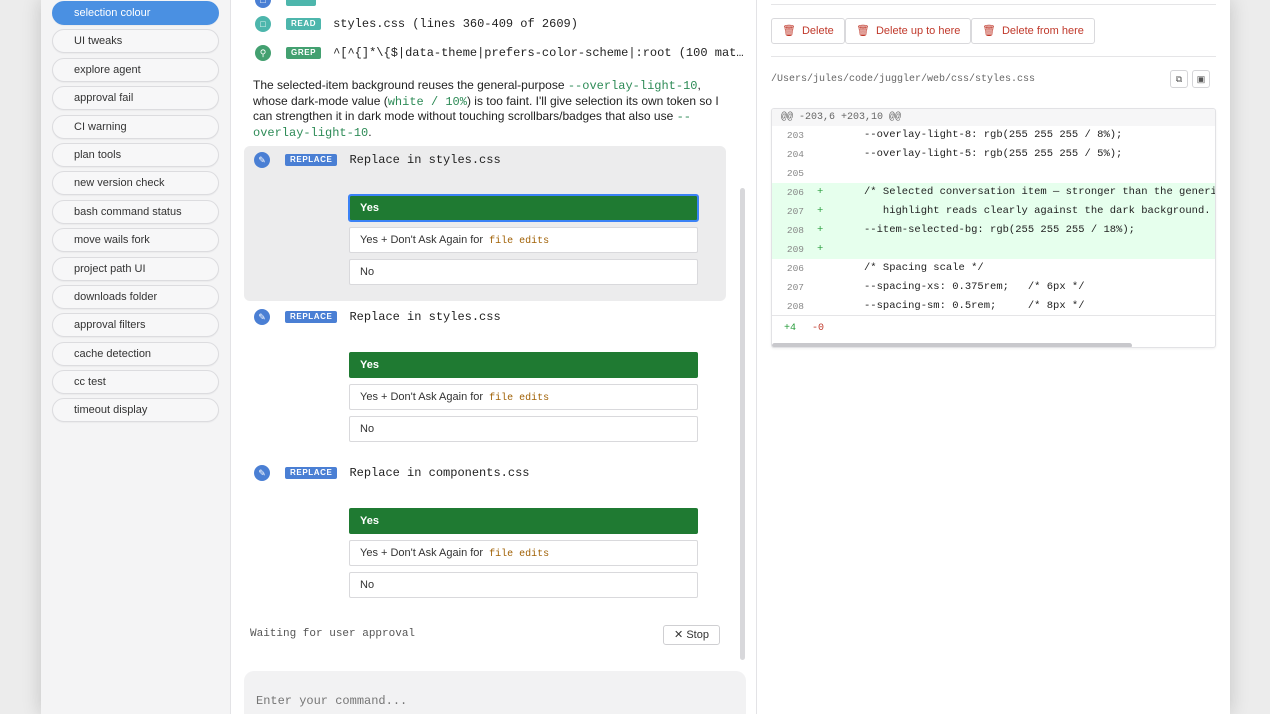  What do you see at coordinates (416, 24) in the screenshot?
I see `tool-call: □ READ styles.css (lines 360-409 of 2609)` at bounding box center [416, 24].